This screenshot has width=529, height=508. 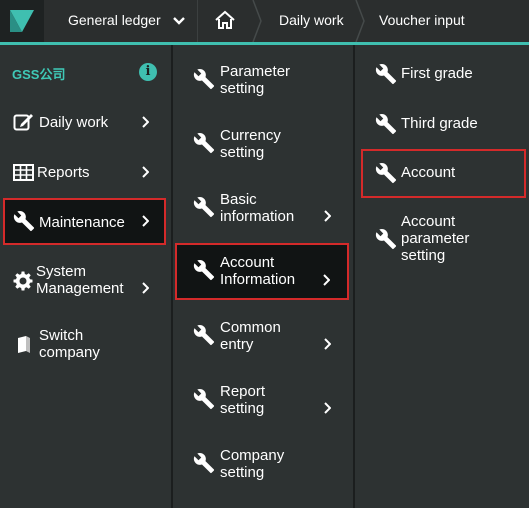 What do you see at coordinates (423, 255) in the screenshot?
I see `subsubmenu-item-label: setting` at bounding box center [423, 255].